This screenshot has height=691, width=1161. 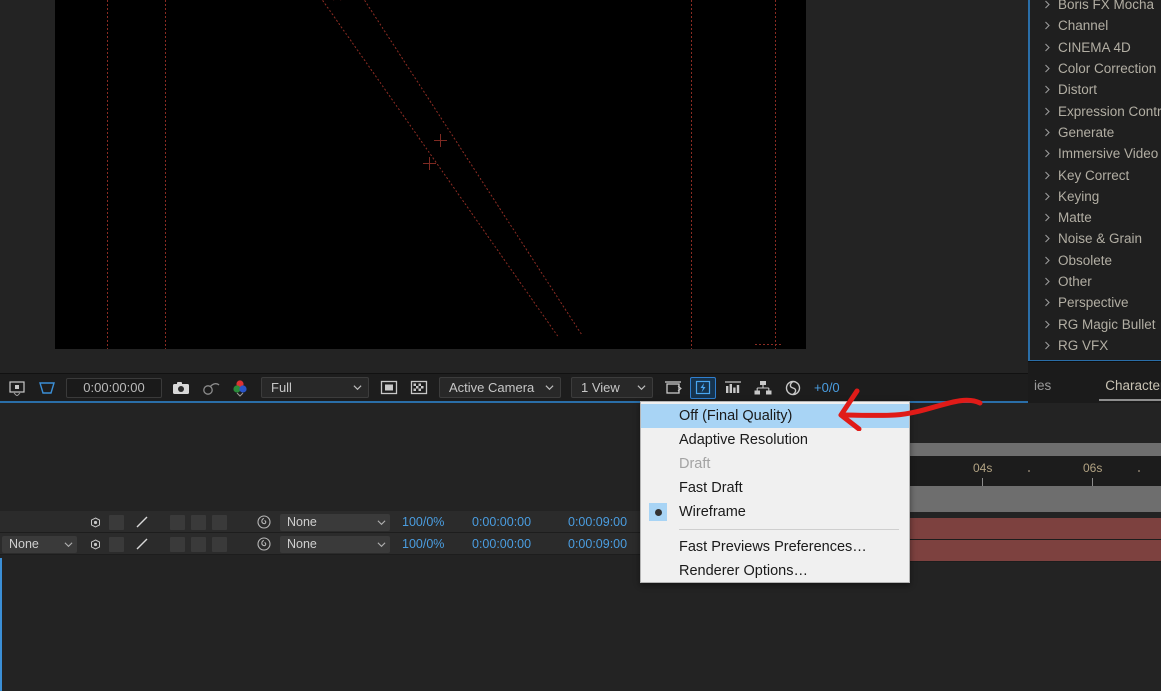 I want to click on tab-libraries: ies, so click(x=1042, y=386).